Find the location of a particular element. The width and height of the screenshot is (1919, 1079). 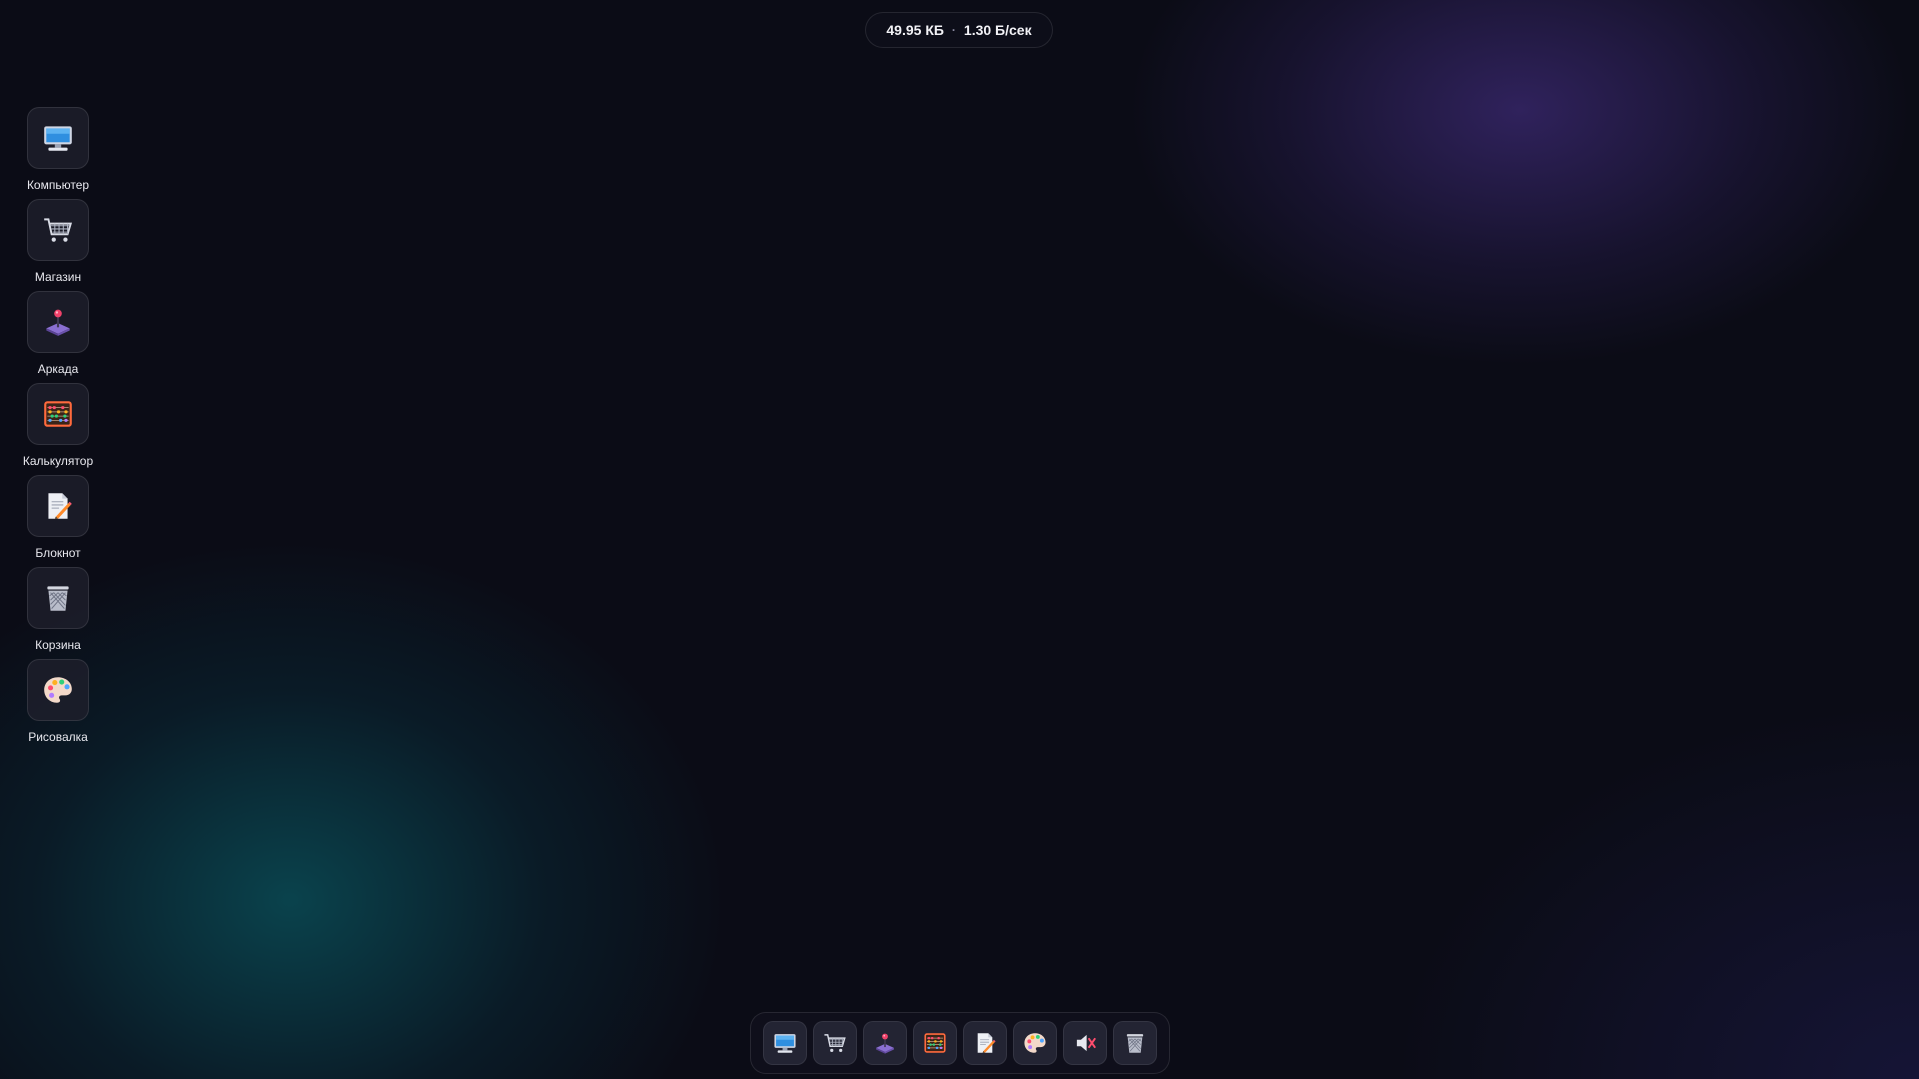

desktop-icon-label: Блокнот is located at coordinates (58, 553).